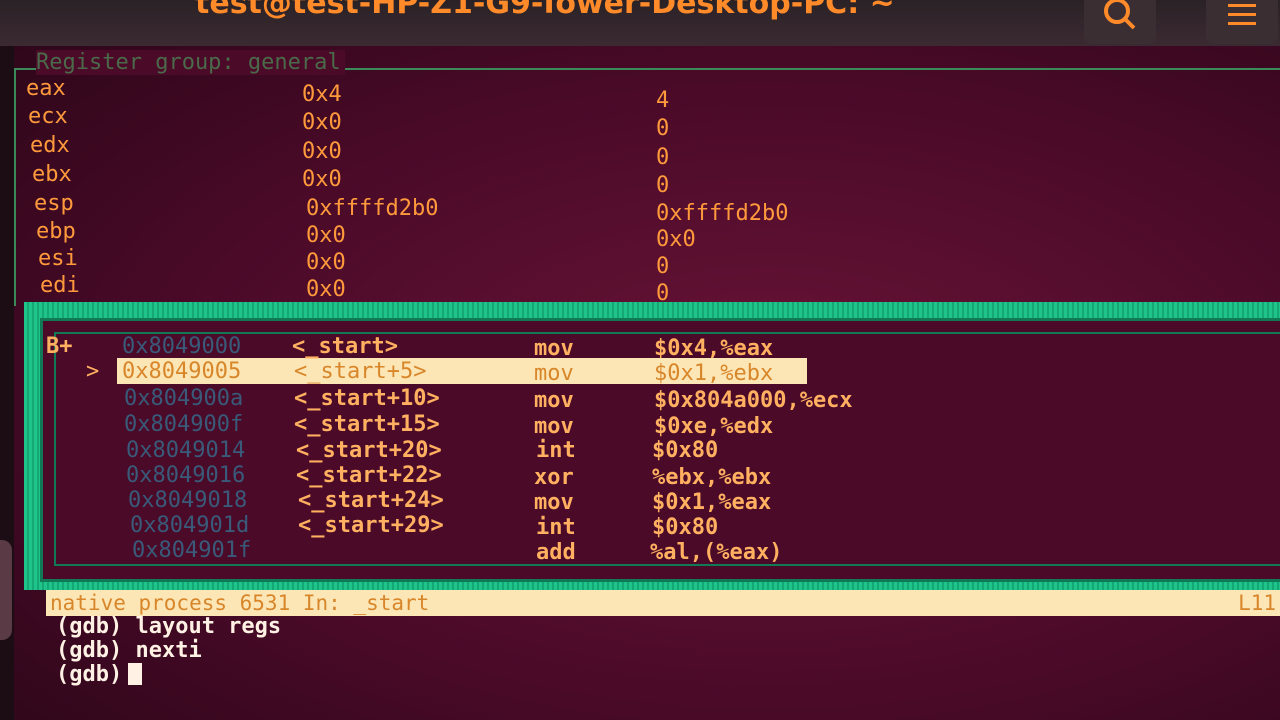  Describe the element at coordinates (371, 525) in the screenshot. I see `asm-symbol: <_start+29>` at that location.